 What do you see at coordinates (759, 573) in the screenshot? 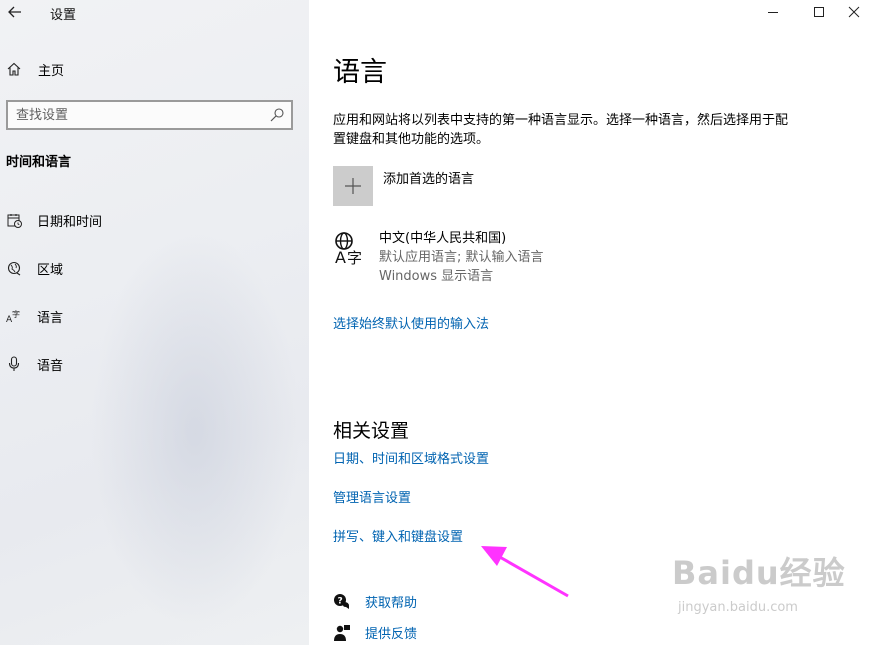
I see `watermark-logo-text: Baidu经验` at bounding box center [759, 573].